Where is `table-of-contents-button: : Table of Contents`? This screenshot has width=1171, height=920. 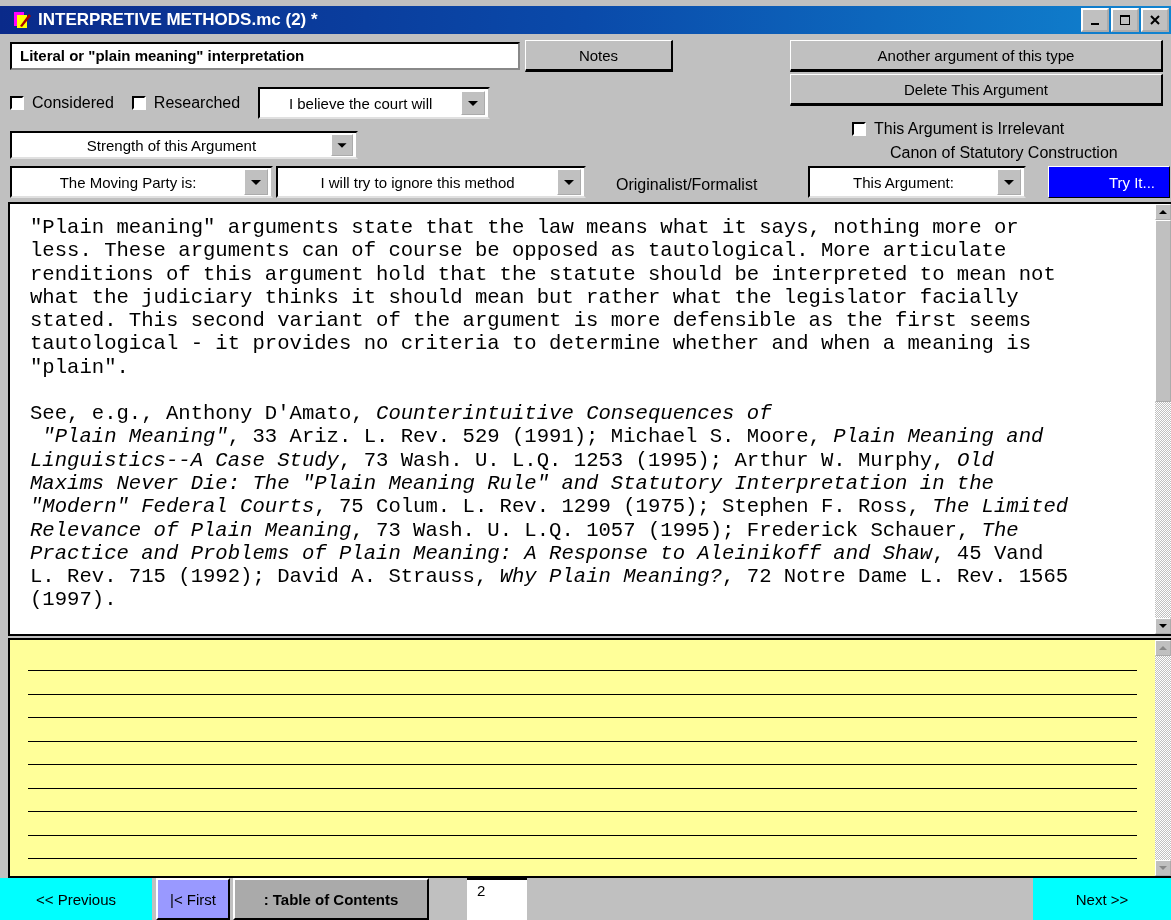
table-of-contents-button: : Table of Contents is located at coordinates (331, 899).